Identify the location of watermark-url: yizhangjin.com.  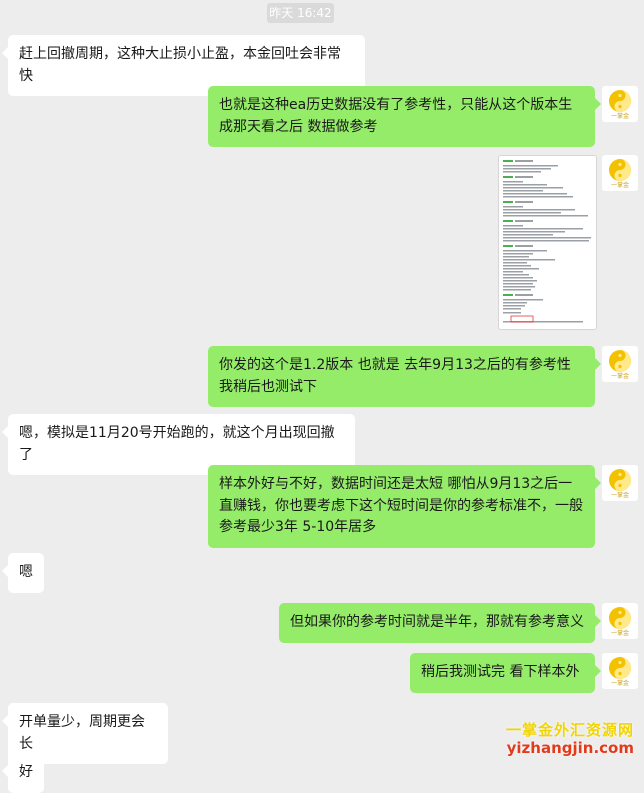
(570, 748).